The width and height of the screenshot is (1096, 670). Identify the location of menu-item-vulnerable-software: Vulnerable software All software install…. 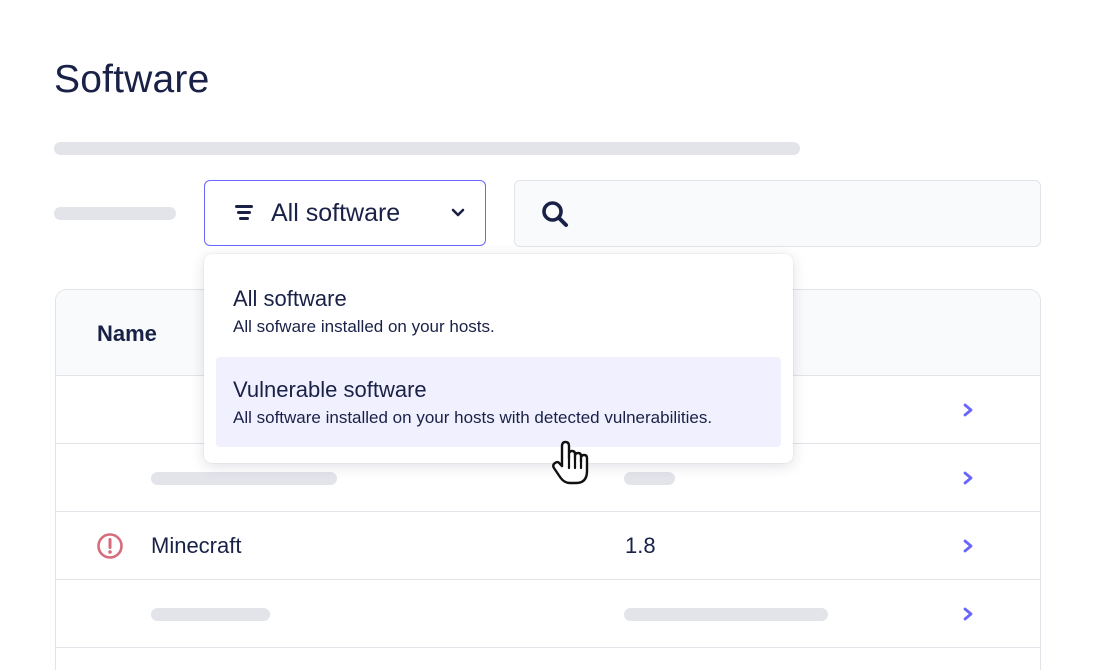
(498, 402).